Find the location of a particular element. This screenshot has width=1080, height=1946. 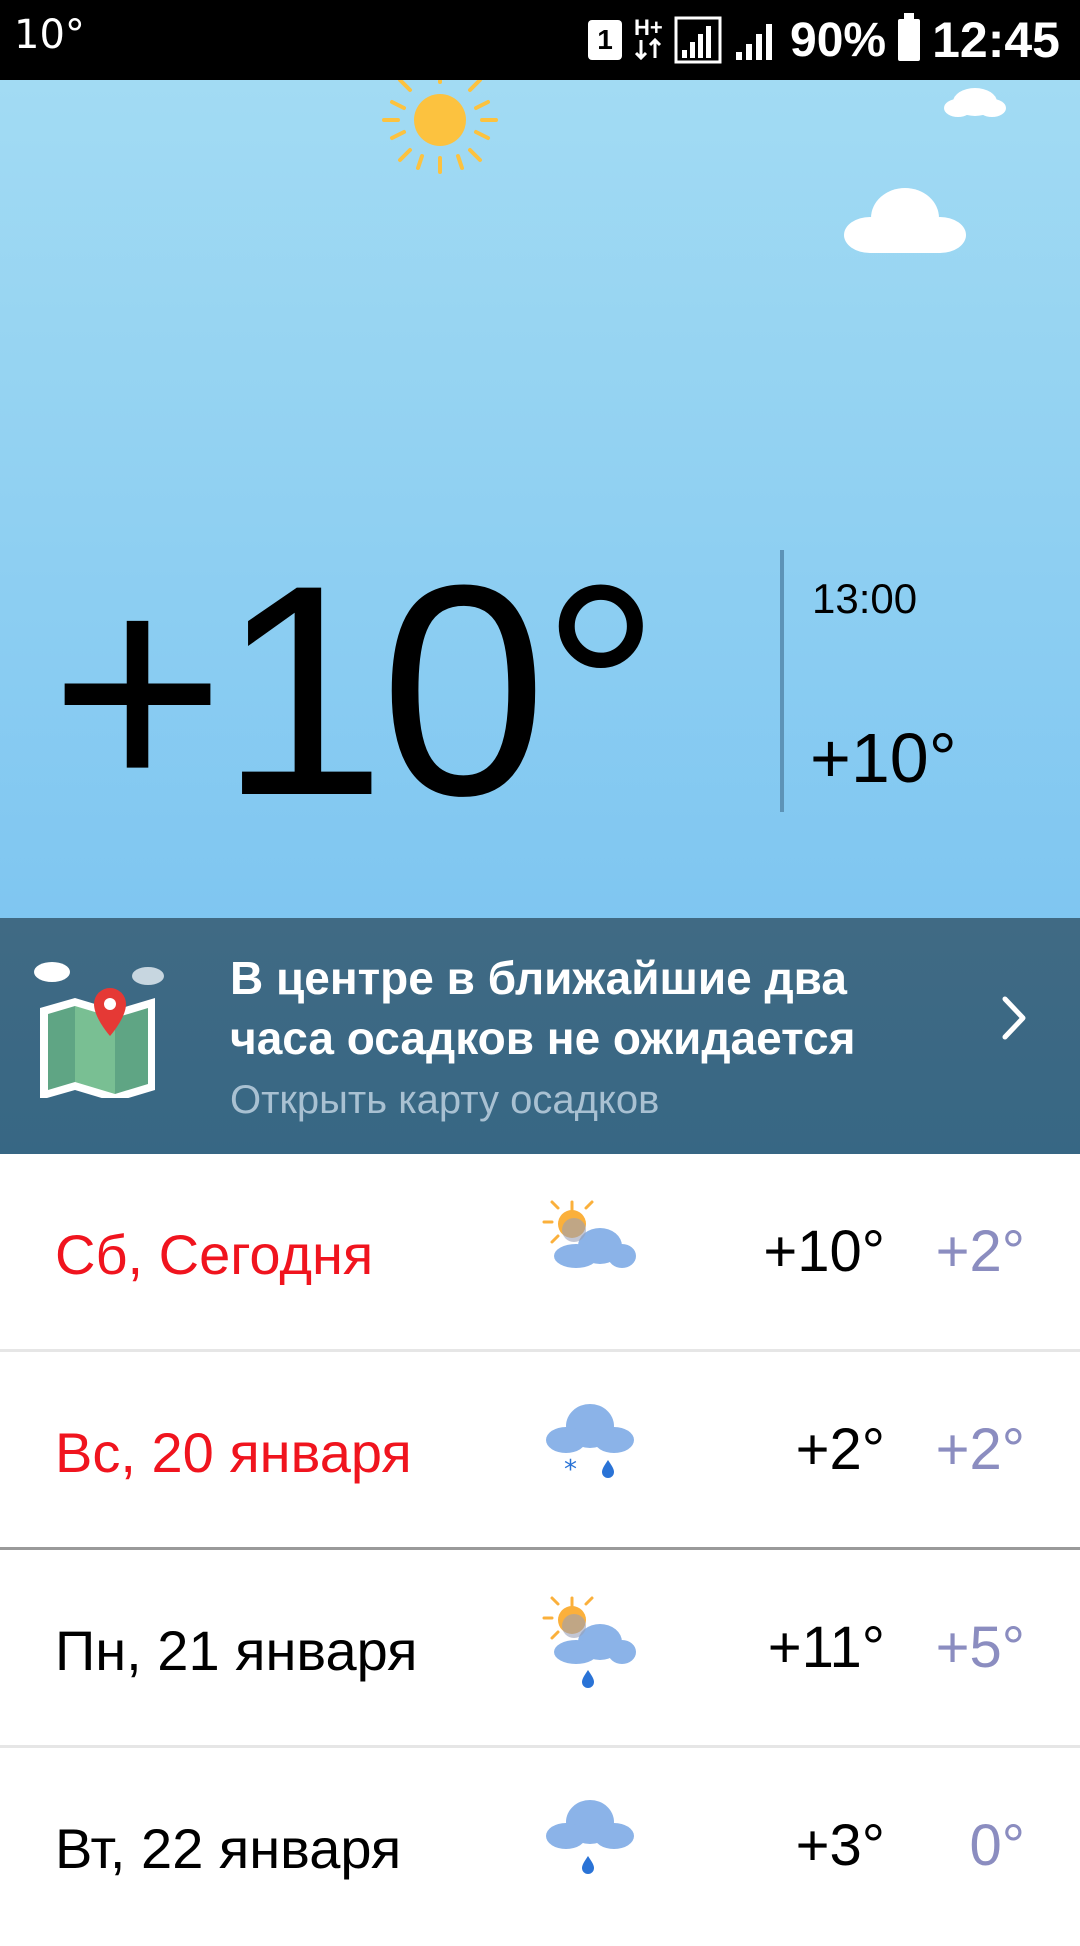

forecast-row: Сб, Сегодня +10° +2° is located at coordinates (540, 1253).